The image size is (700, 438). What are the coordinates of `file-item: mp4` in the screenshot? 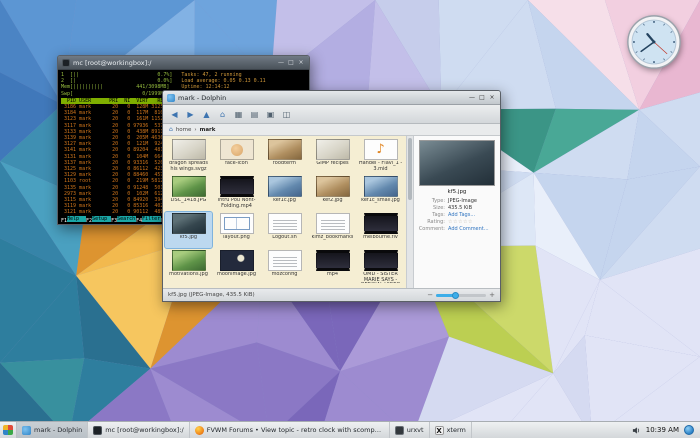 It's located at (332, 267).